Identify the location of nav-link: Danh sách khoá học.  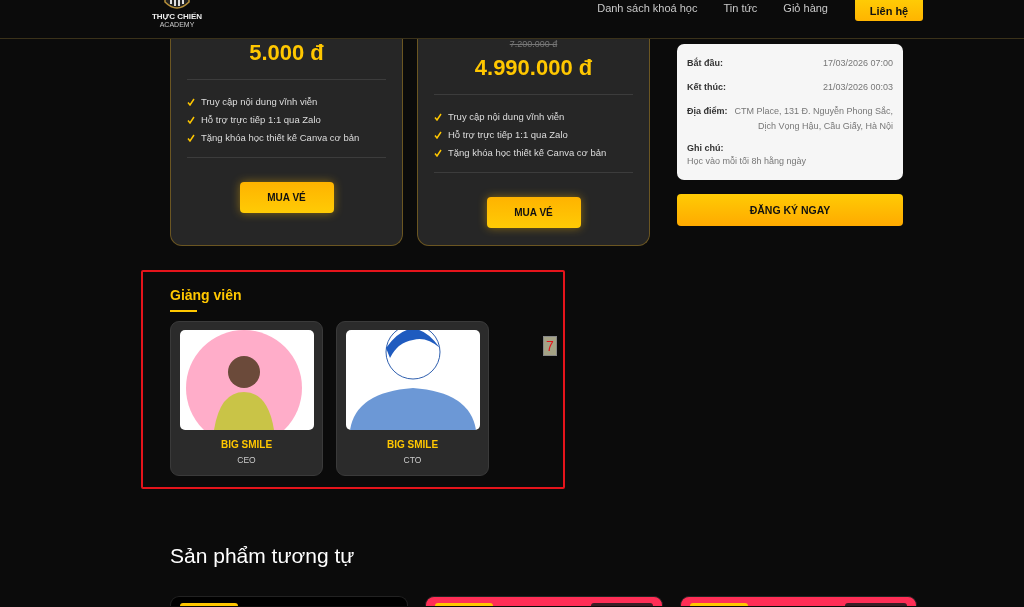
(647, 8).